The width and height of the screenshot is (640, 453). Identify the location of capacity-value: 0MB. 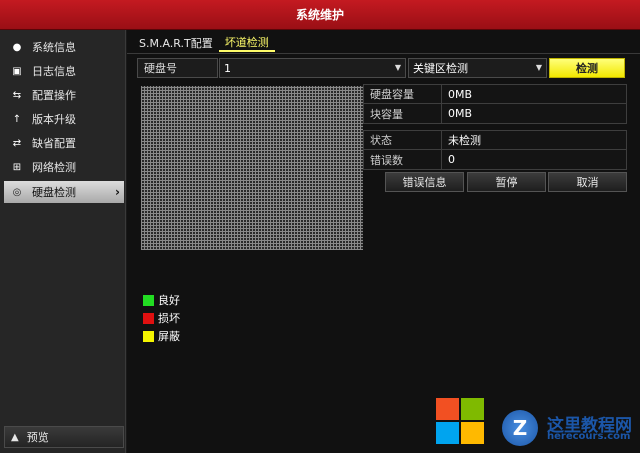
(460, 94).